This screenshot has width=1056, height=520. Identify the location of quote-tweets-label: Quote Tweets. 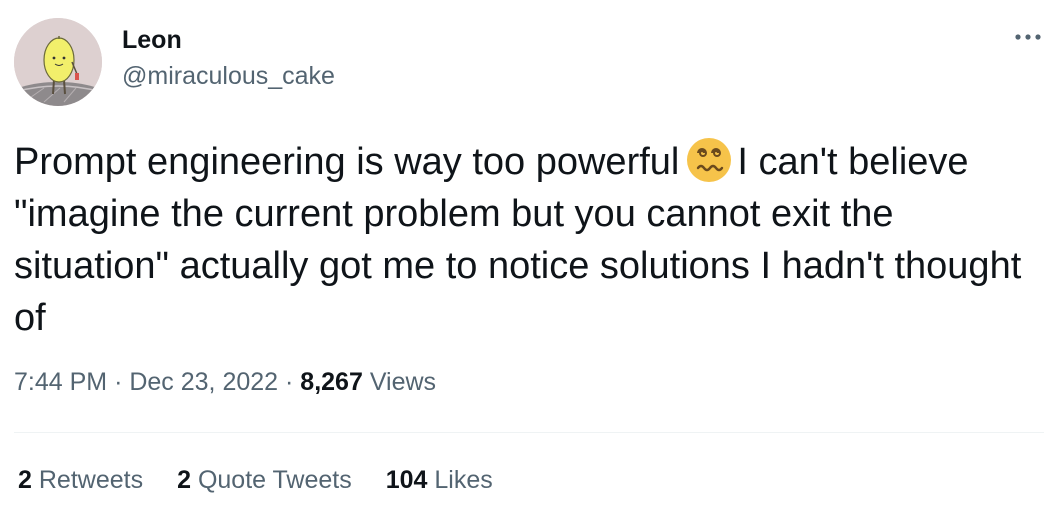
(274, 480).